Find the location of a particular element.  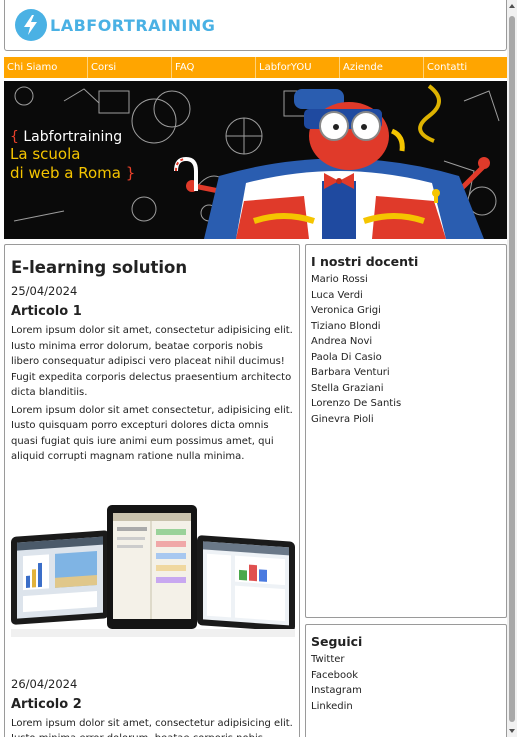

banner-brand-text: Labfortraining is located at coordinates (73, 137).